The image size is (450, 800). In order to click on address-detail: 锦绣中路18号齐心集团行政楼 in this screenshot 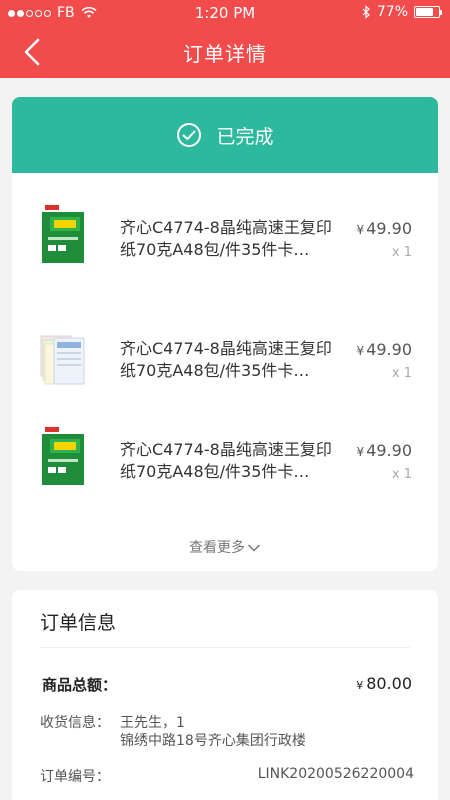, I will do `click(213, 741)`.